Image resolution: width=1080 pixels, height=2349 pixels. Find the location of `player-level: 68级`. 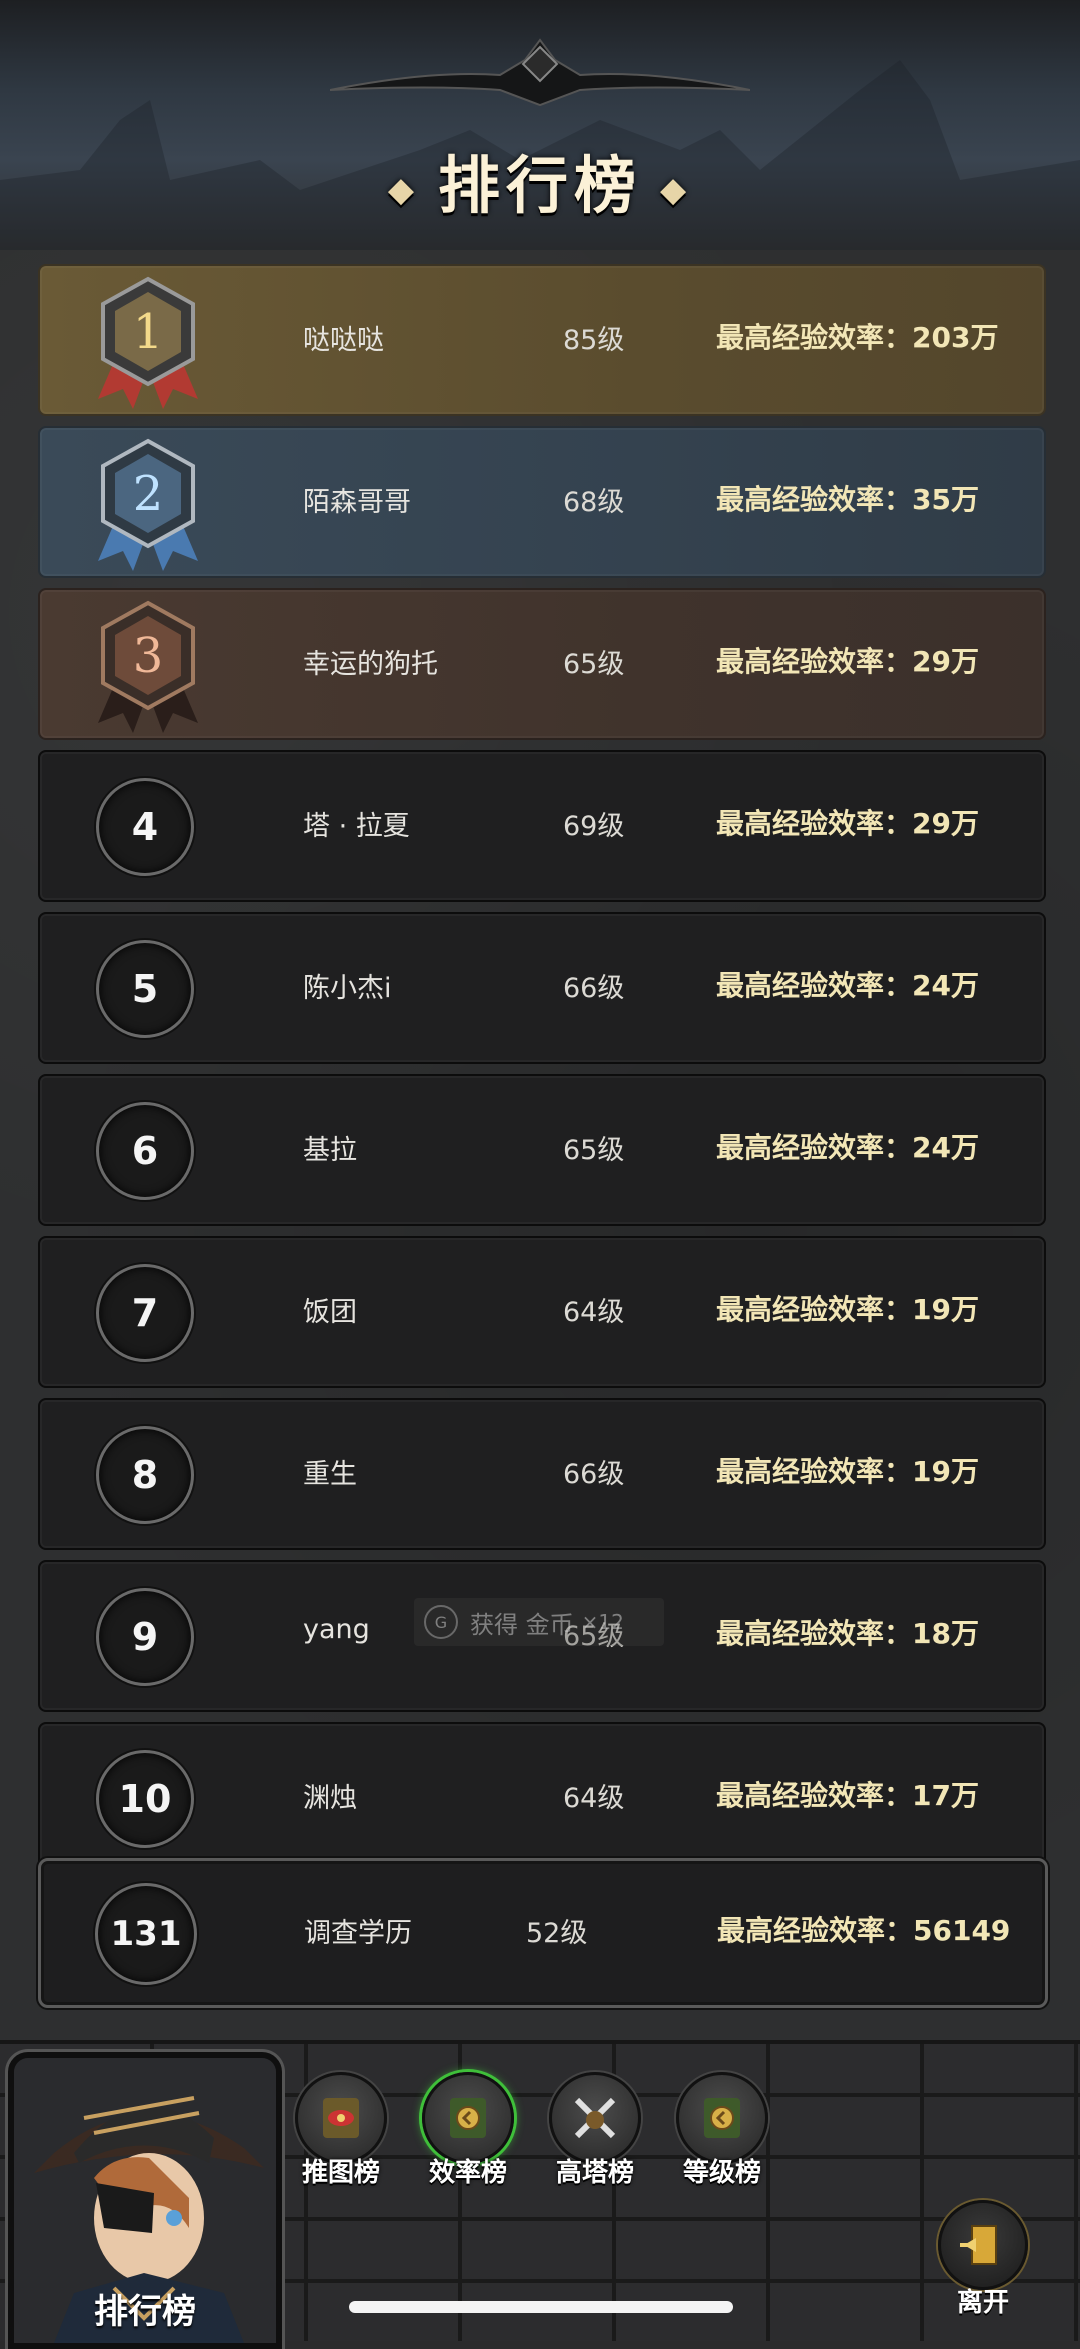

player-level: 68级 is located at coordinates (594, 502).